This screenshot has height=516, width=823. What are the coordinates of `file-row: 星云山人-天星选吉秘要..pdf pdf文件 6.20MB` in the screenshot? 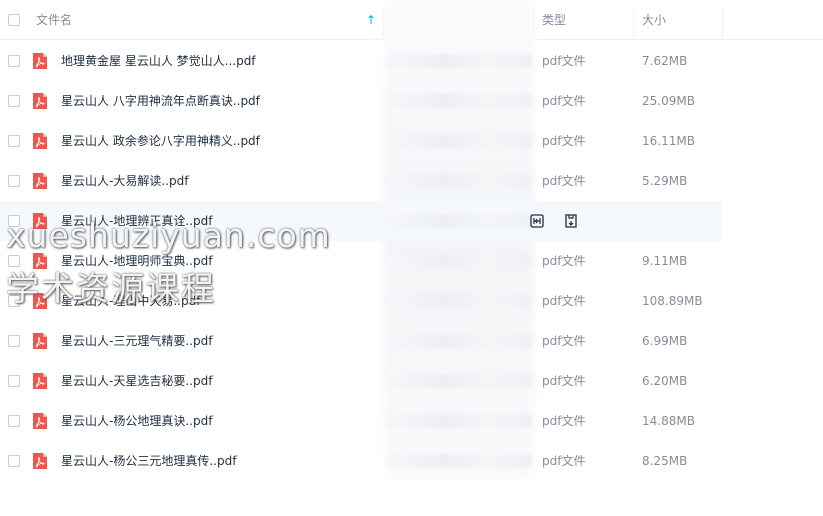 It's located at (411, 381).